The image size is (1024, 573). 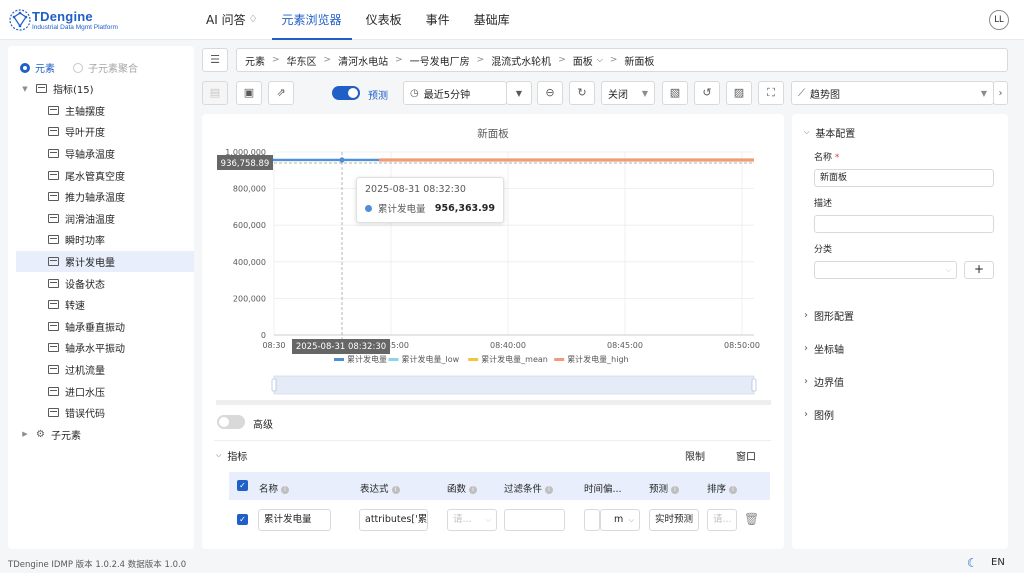 What do you see at coordinates (628, 93) in the screenshot?
I see `auto-refresh-select: 关闭 ▼` at bounding box center [628, 93].